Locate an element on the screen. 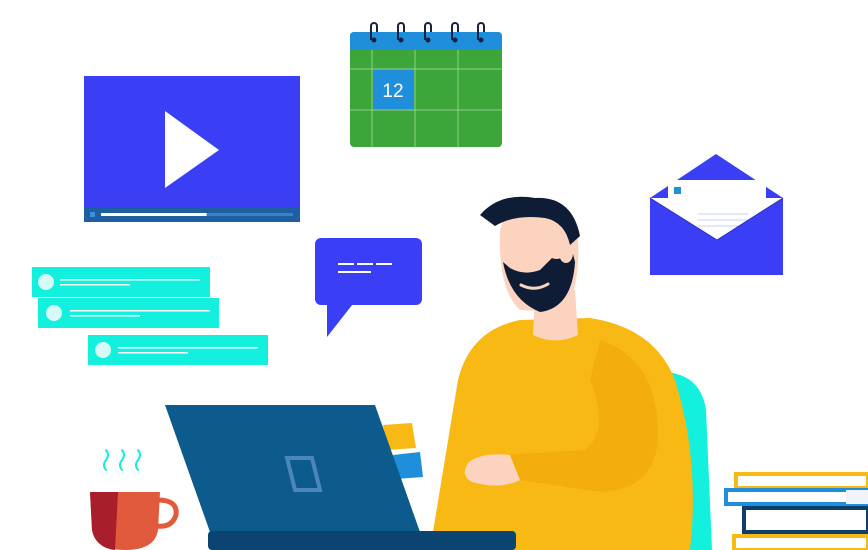 The height and width of the screenshot is (550, 868). video-player is located at coordinates (192, 149).